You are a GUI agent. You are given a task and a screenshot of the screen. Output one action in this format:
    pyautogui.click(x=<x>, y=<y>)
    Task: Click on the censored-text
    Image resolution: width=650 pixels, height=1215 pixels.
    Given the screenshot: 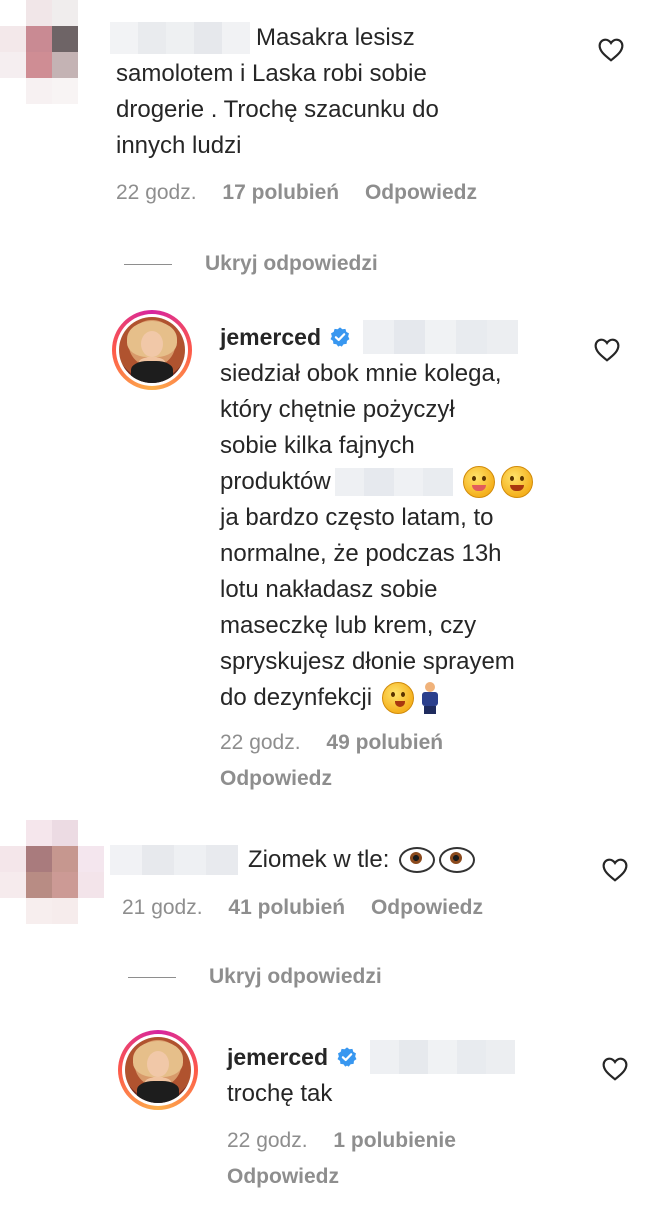 What is the action you would take?
    pyautogui.click(x=393, y=482)
    